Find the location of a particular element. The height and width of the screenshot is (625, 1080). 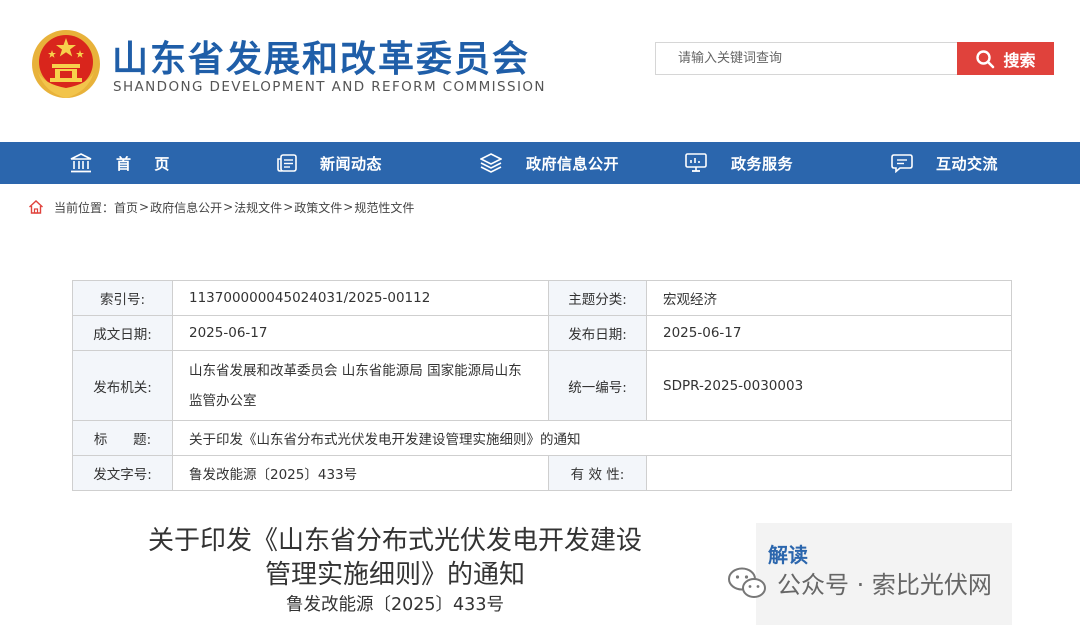

article-doc-number: 鲁发改能源〔2025〕433号 is located at coordinates (395, 605).